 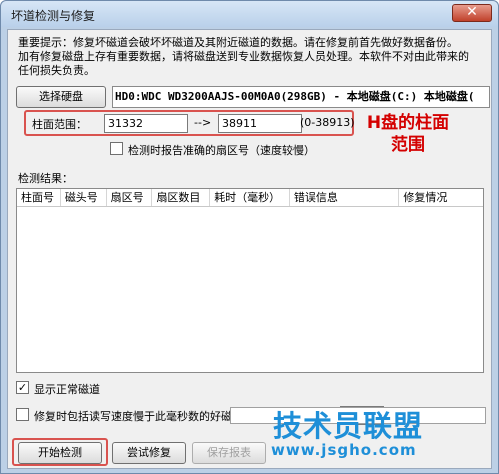 I want to click on cylinder-to-input: 38911, so click(x=260, y=123).